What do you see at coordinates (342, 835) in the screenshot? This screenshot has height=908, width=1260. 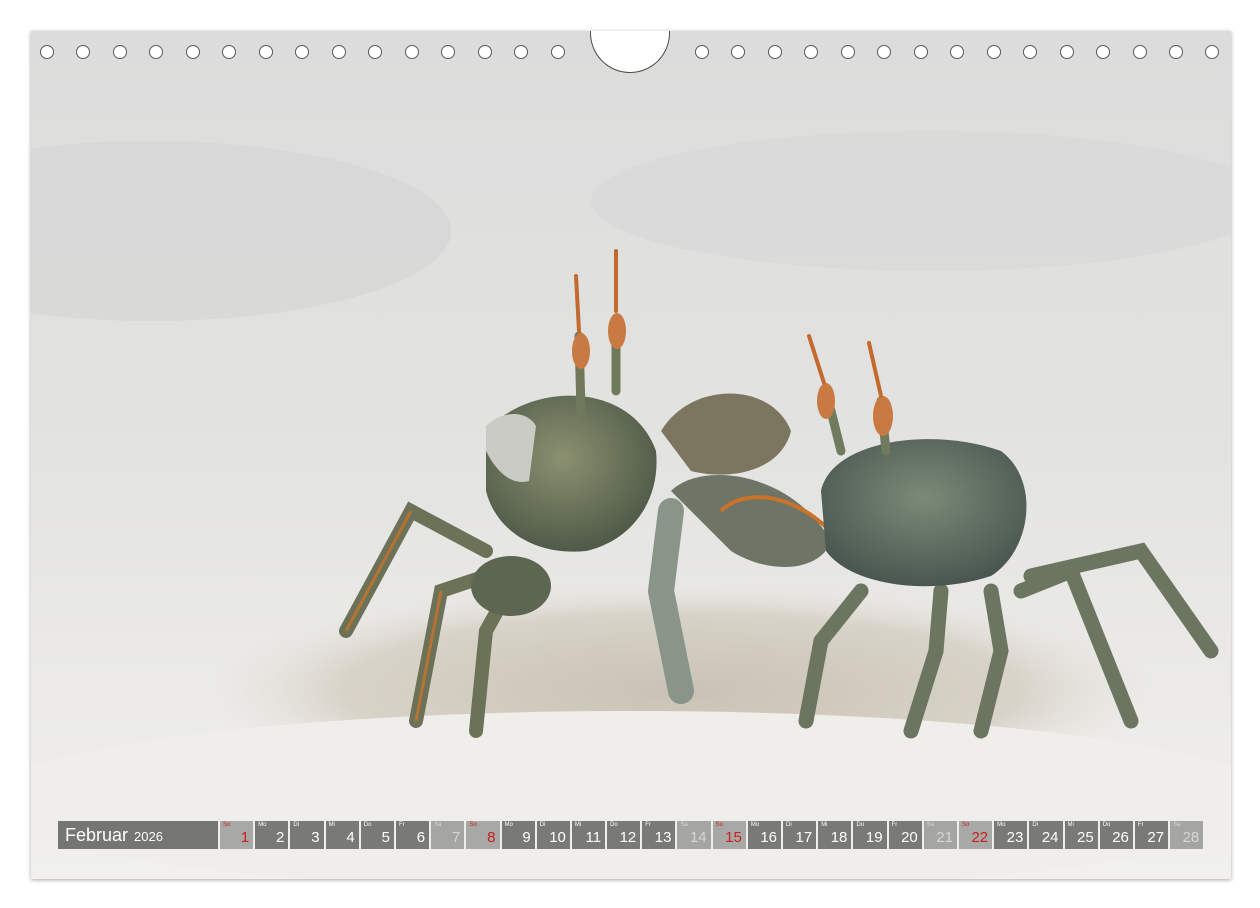 I see `day-cell: Mi 4` at bounding box center [342, 835].